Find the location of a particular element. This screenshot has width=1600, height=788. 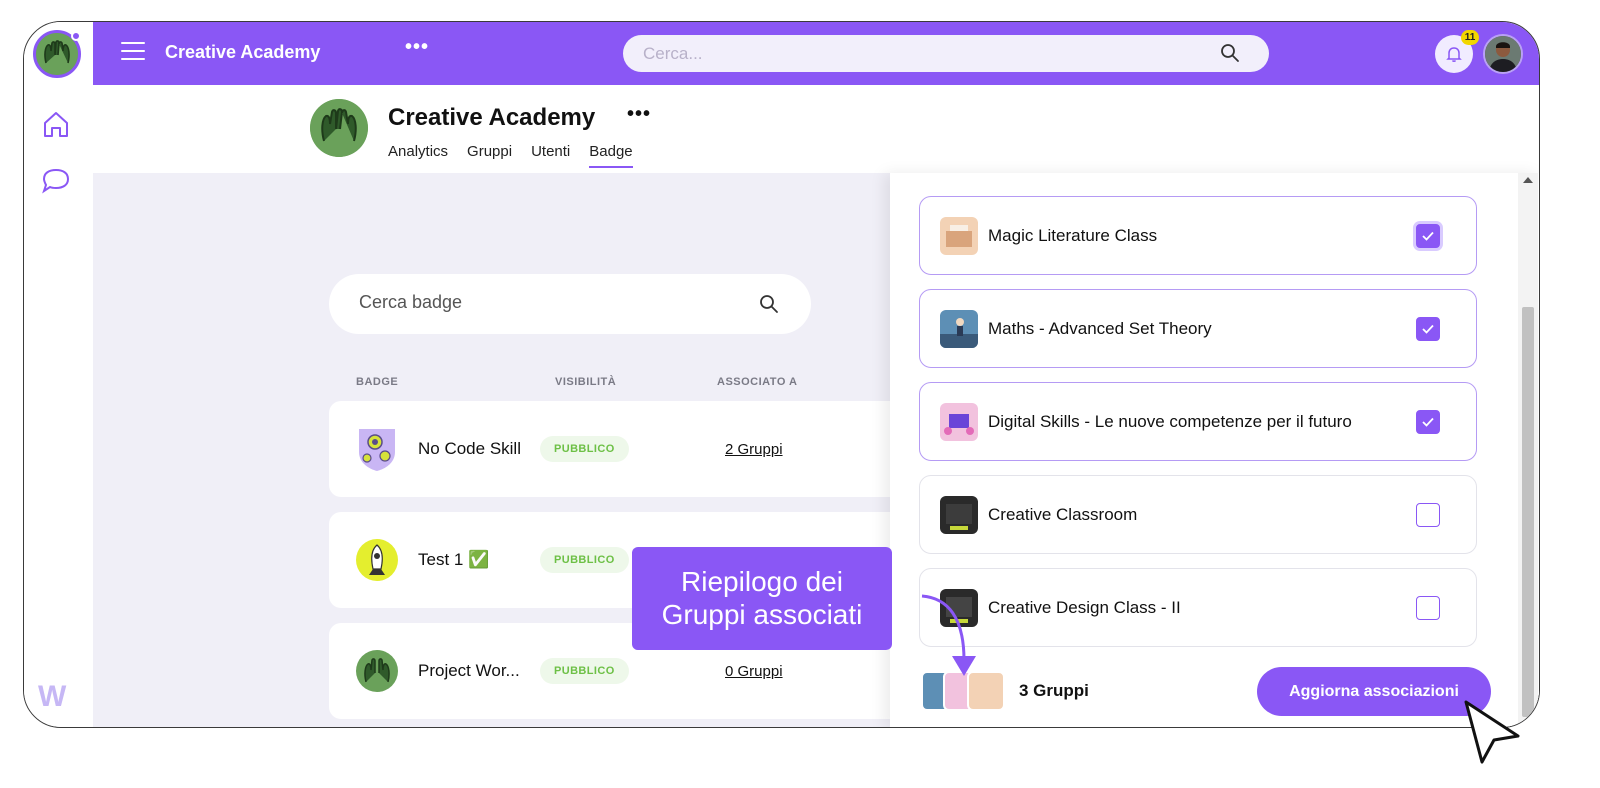

group-option: Creative Design Class - II is located at coordinates (1198, 607).